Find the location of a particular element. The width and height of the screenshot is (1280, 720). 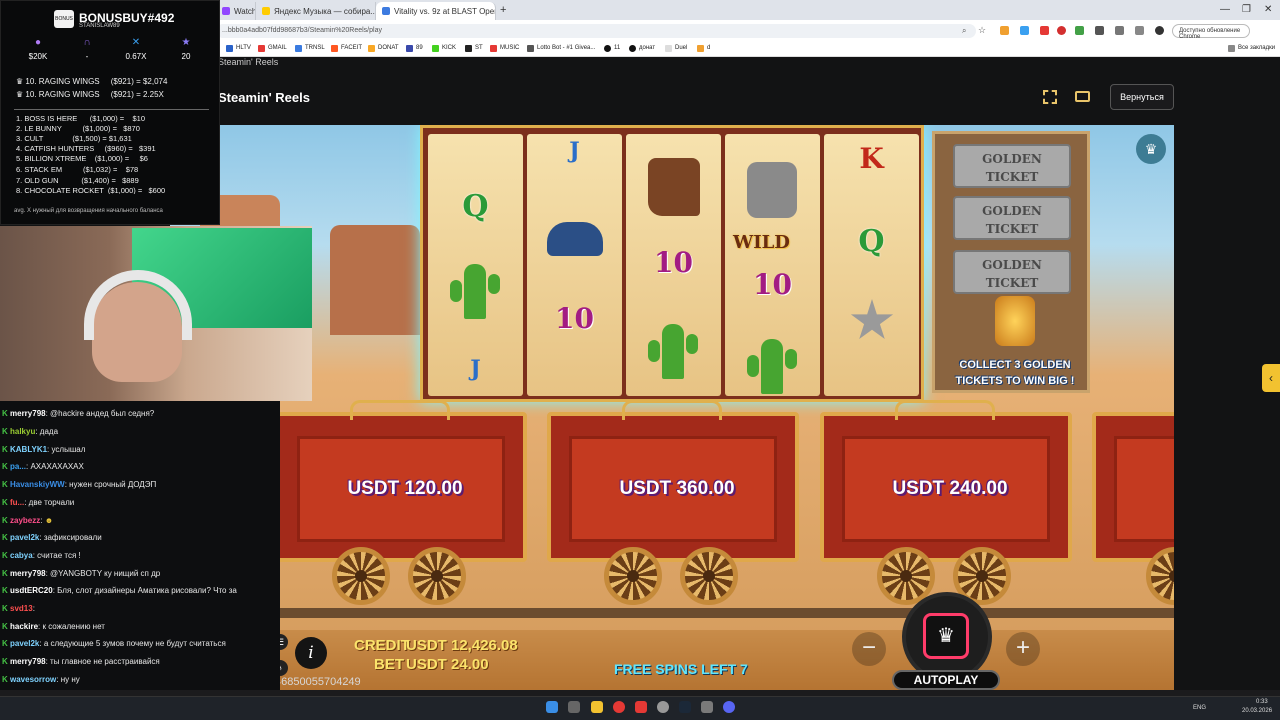

chat-username: hackire is located at coordinates (24, 626).